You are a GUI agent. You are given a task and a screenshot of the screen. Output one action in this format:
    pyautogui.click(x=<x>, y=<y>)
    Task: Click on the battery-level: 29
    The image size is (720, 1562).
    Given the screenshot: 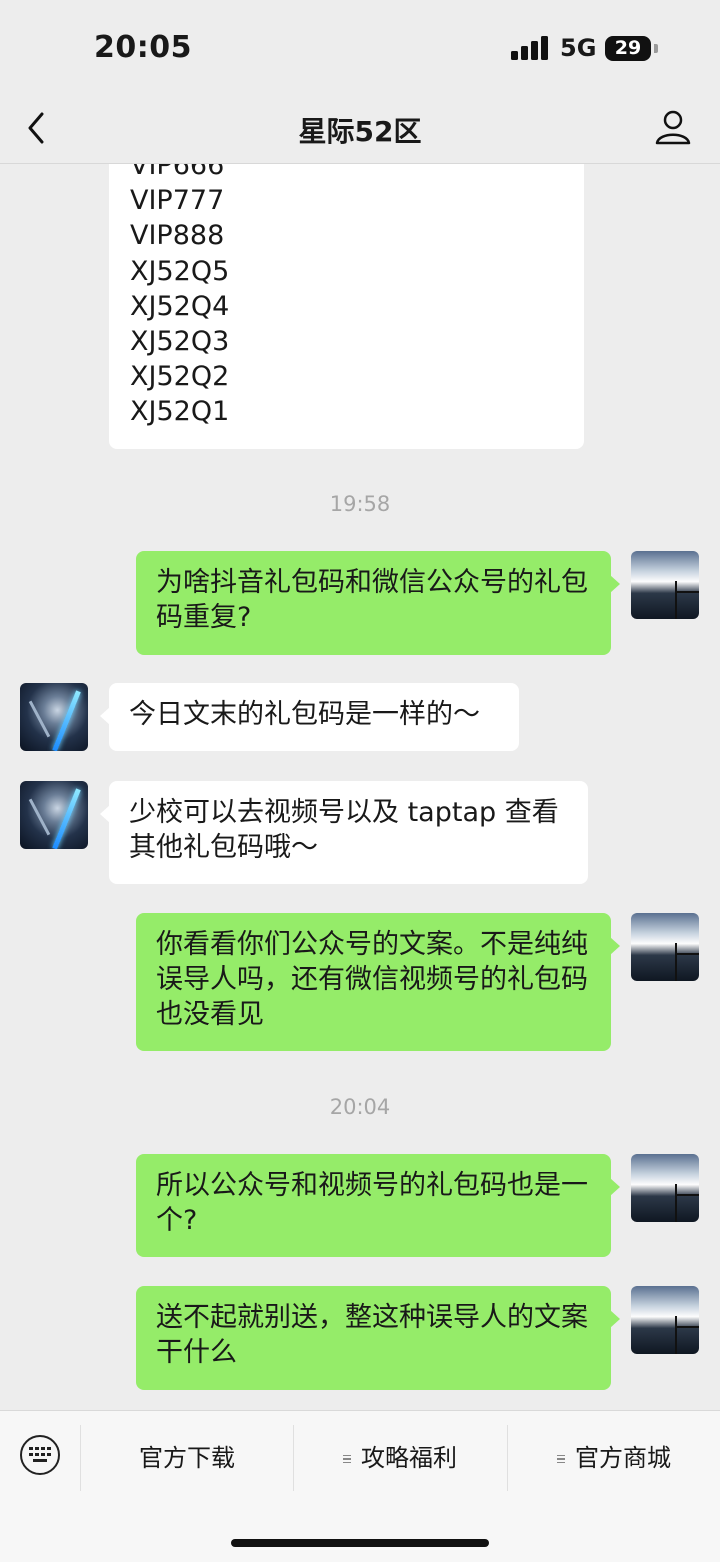 What is the action you would take?
    pyautogui.click(x=628, y=48)
    